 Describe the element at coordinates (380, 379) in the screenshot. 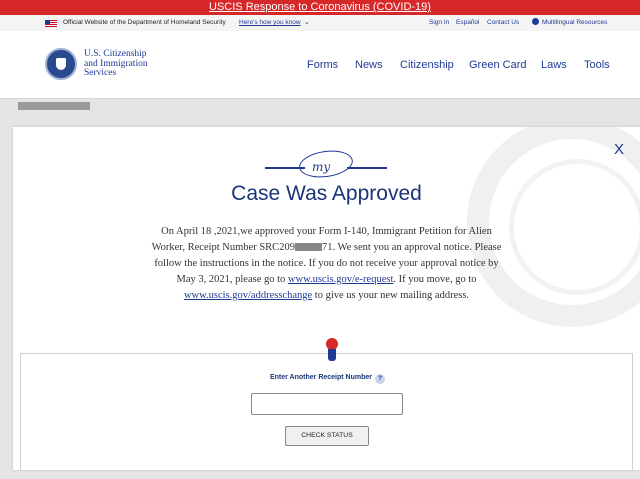

I see `help-icon: ?` at that location.